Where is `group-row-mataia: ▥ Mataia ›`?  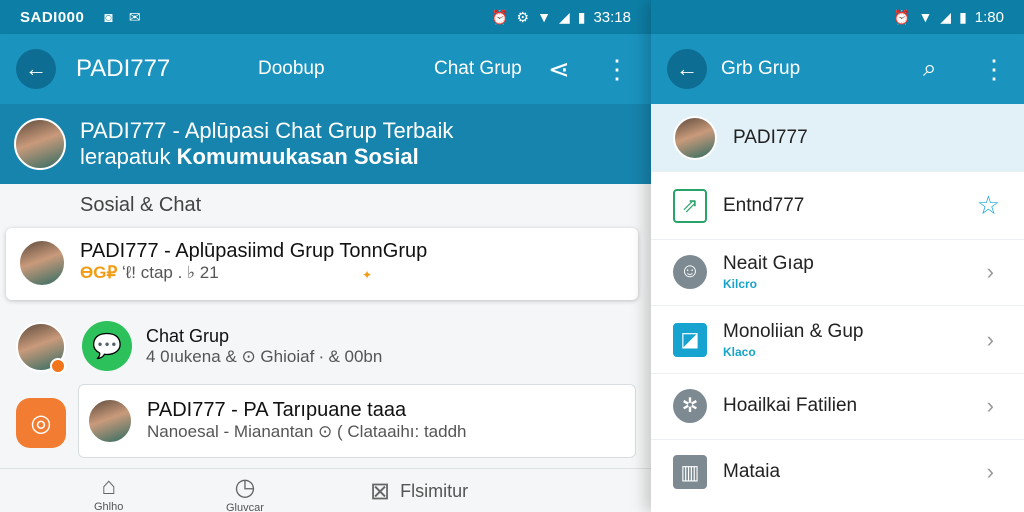 group-row-mataia: ▥ Mataia › is located at coordinates (837, 472).